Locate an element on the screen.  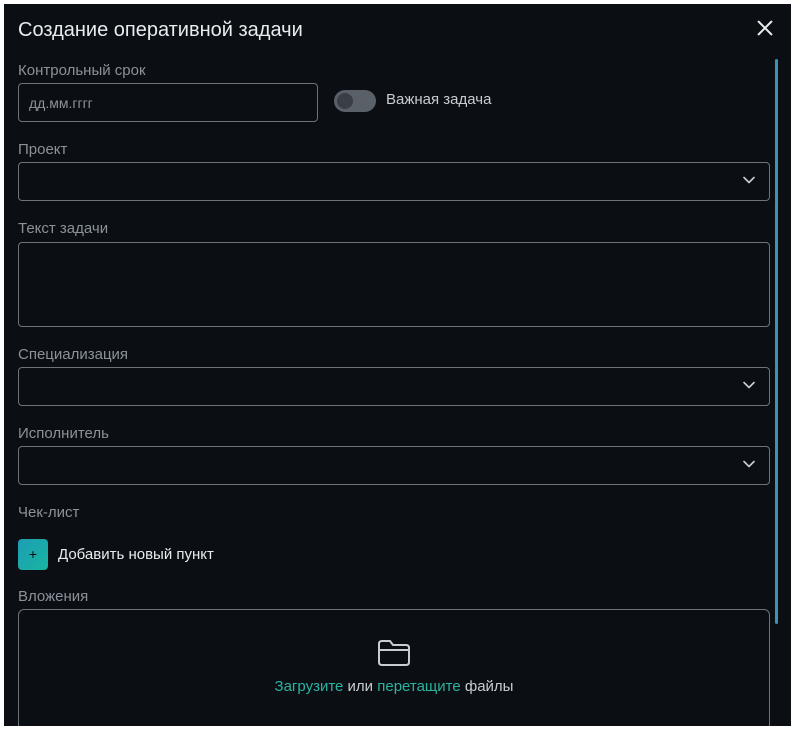
or-text: или is located at coordinates (360, 686).